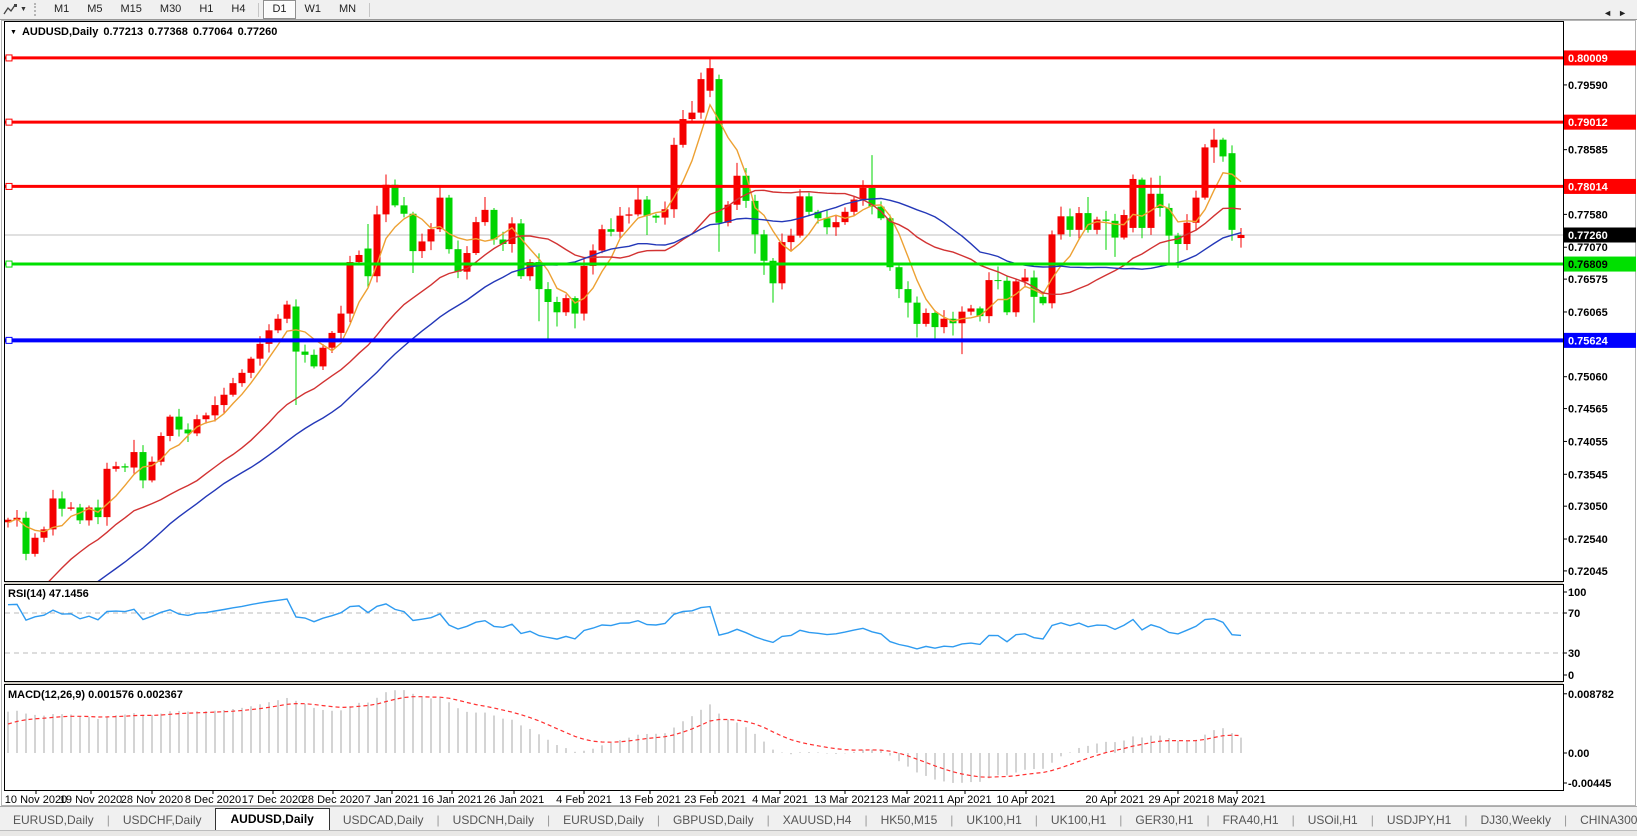 The height and width of the screenshot is (836, 1637). What do you see at coordinates (94, 9) in the screenshot?
I see `timeframe-button-m5: M5` at bounding box center [94, 9].